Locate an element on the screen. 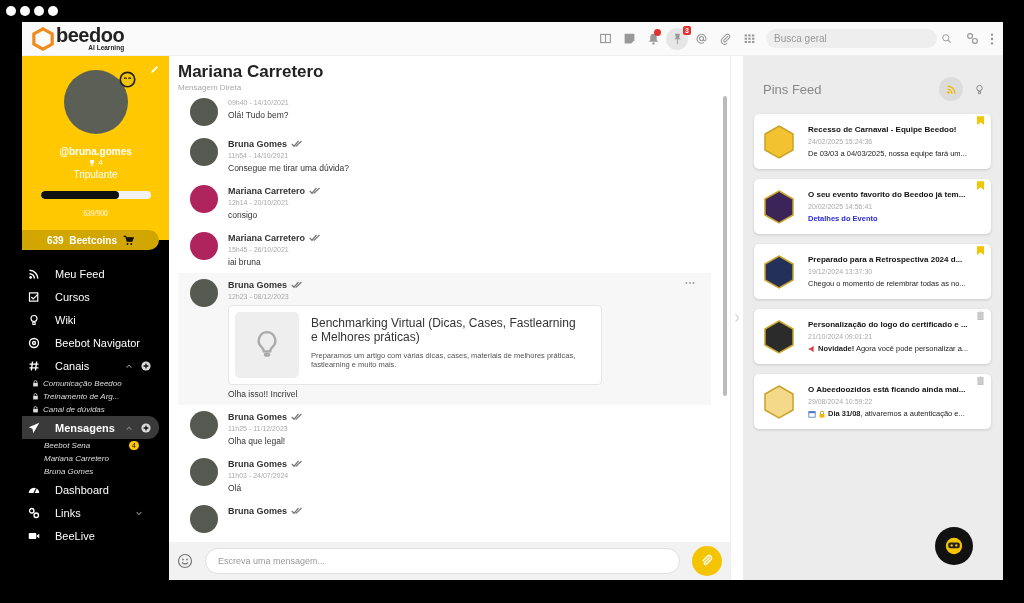  message-text: consigo is located at coordinates (243, 215).